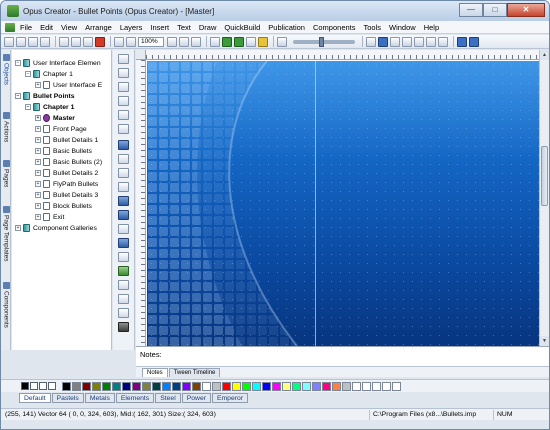 Image resolution: width=550 pixels, height=430 pixels. I want to click on menu-components: Components, so click(334, 27).